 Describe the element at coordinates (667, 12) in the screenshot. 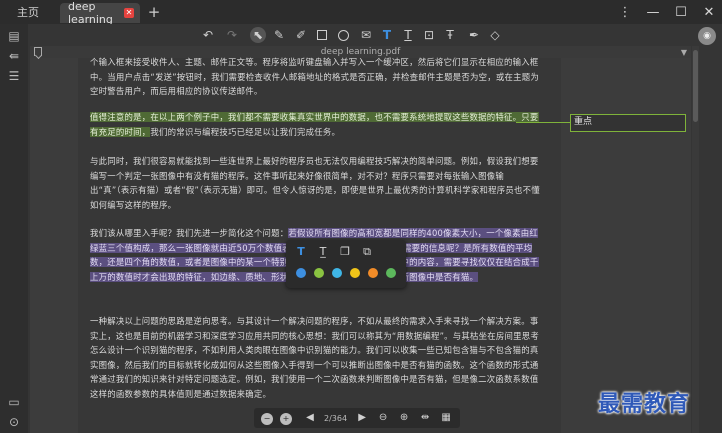

I see `window-controls: ⋮ — ☐ ✕` at that location.